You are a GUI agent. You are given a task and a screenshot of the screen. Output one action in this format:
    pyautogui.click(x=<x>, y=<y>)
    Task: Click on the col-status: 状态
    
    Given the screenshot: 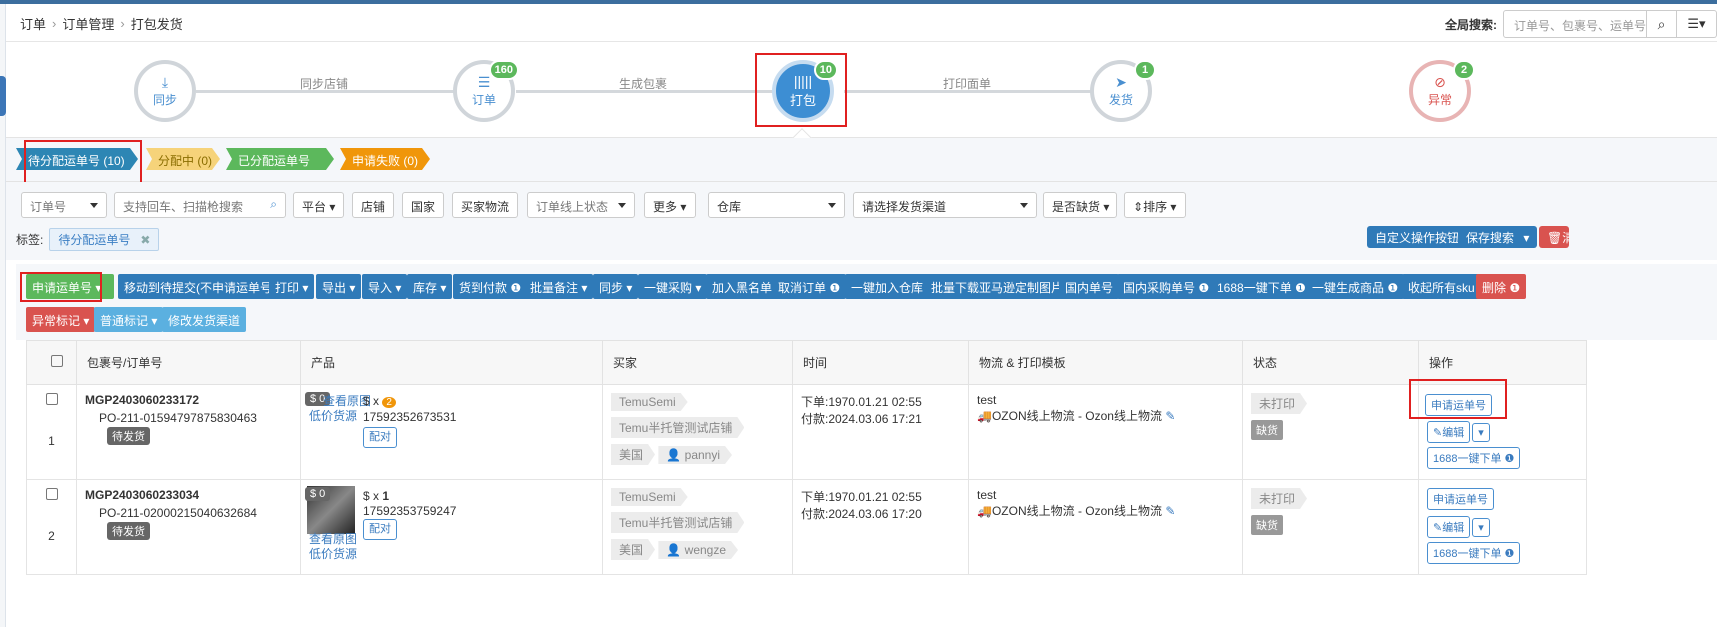 What is the action you would take?
    pyautogui.click(x=1330, y=362)
    